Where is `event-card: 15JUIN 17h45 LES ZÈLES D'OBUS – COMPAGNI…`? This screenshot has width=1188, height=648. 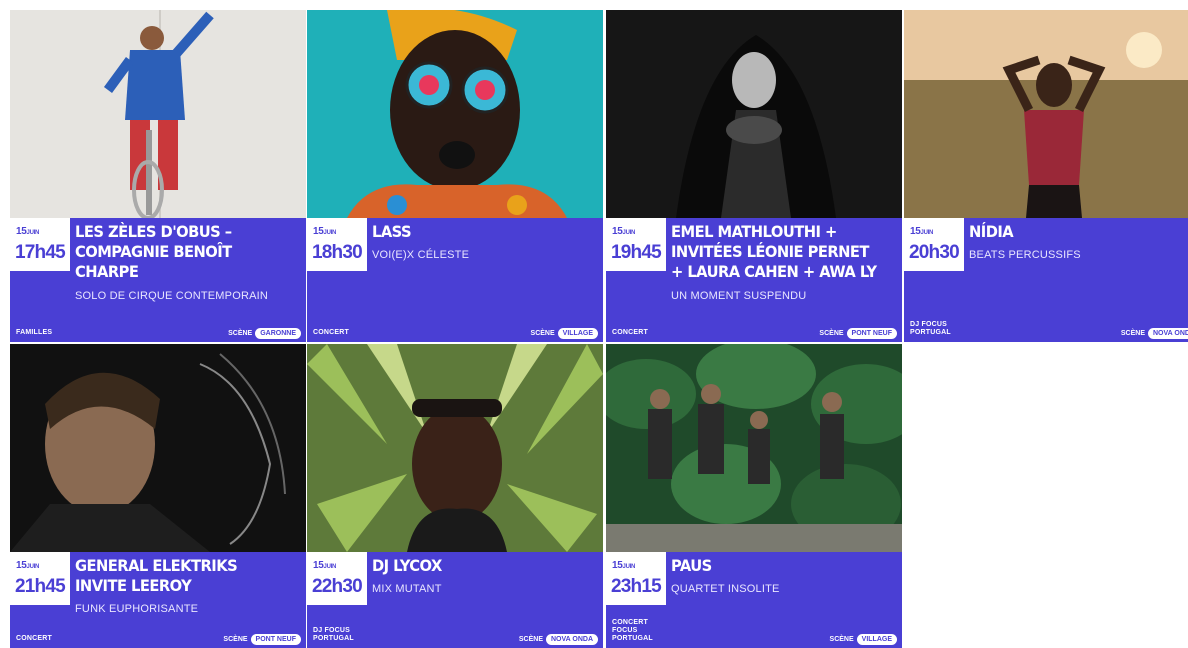 event-card: 15JUIN 17h45 LES ZÈLES D'OBUS – COMPAGNI… is located at coordinates (158, 176).